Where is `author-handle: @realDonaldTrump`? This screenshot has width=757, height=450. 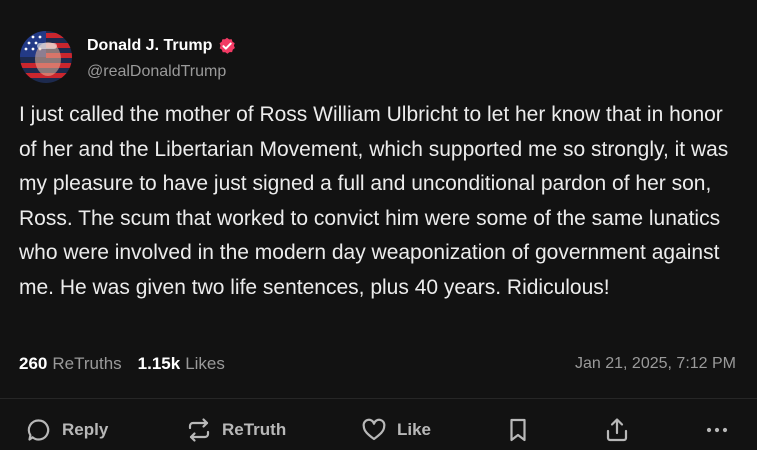 author-handle: @realDonaldTrump is located at coordinates (156, 72).